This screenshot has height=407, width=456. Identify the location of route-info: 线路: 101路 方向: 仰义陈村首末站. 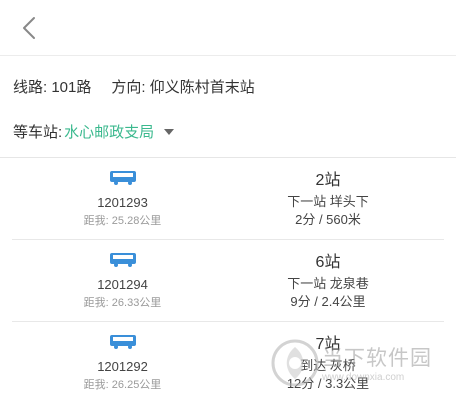
(134, 86).